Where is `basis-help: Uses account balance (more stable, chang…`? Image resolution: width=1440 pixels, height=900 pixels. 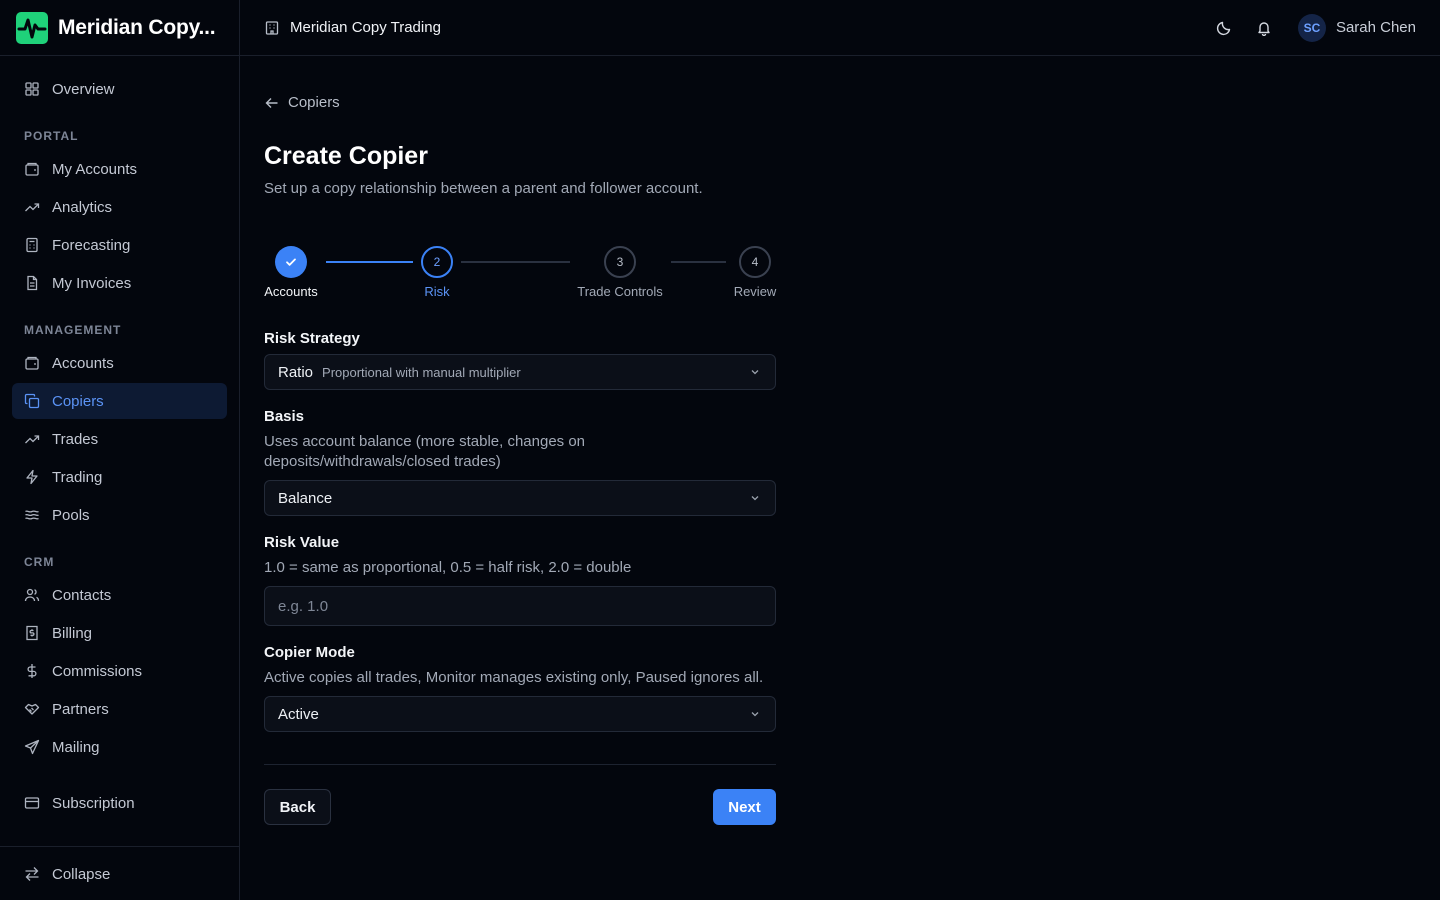 basis-help: Uses account balance (more stable, chang… is located at coordinates (425, 451).